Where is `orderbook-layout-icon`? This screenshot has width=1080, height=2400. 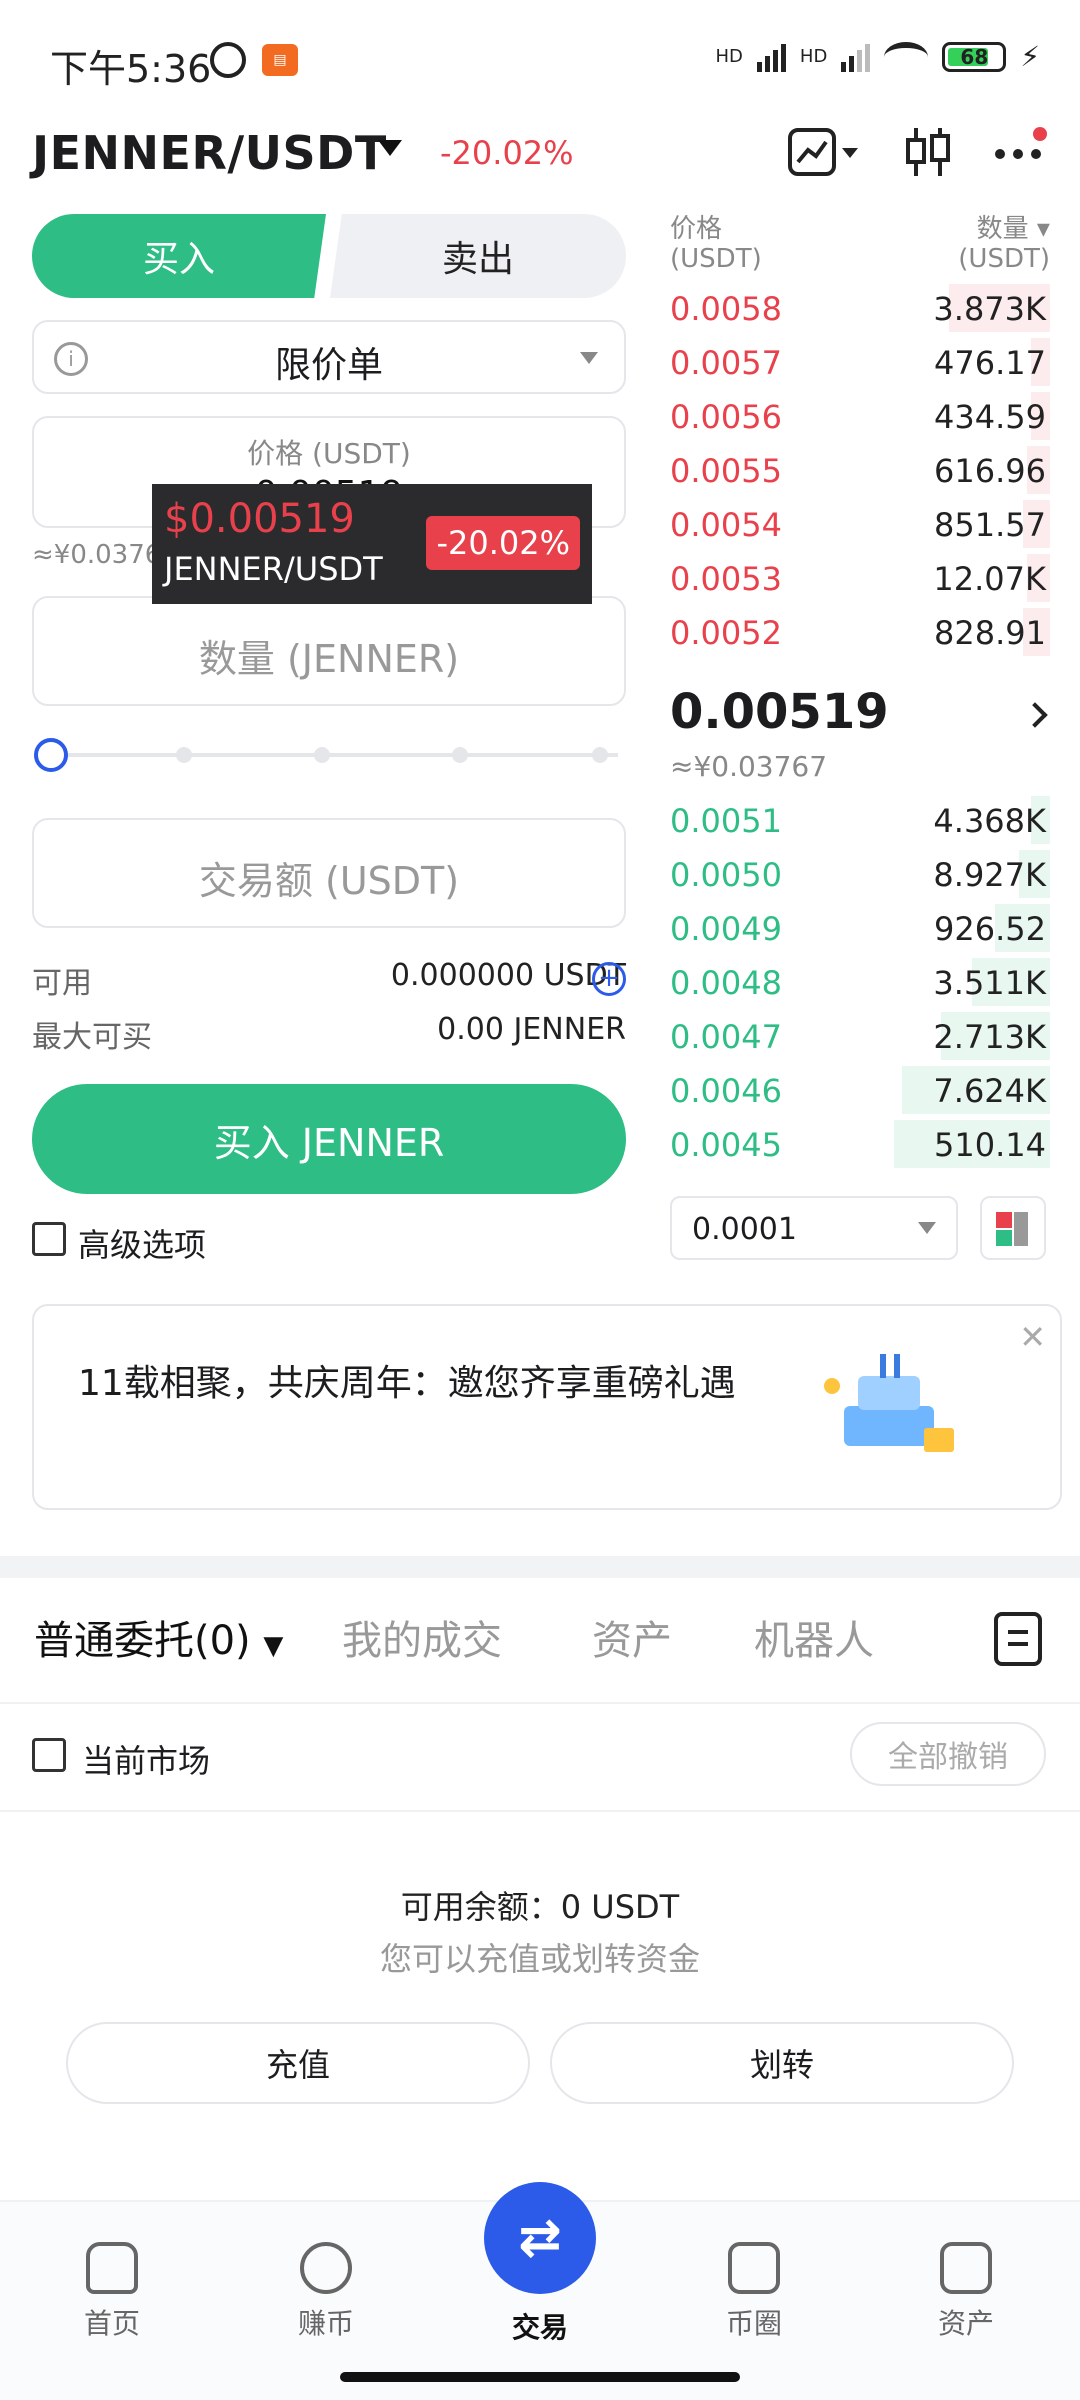 orderbook-layout-icon is located at coordinates (1013, 1228).